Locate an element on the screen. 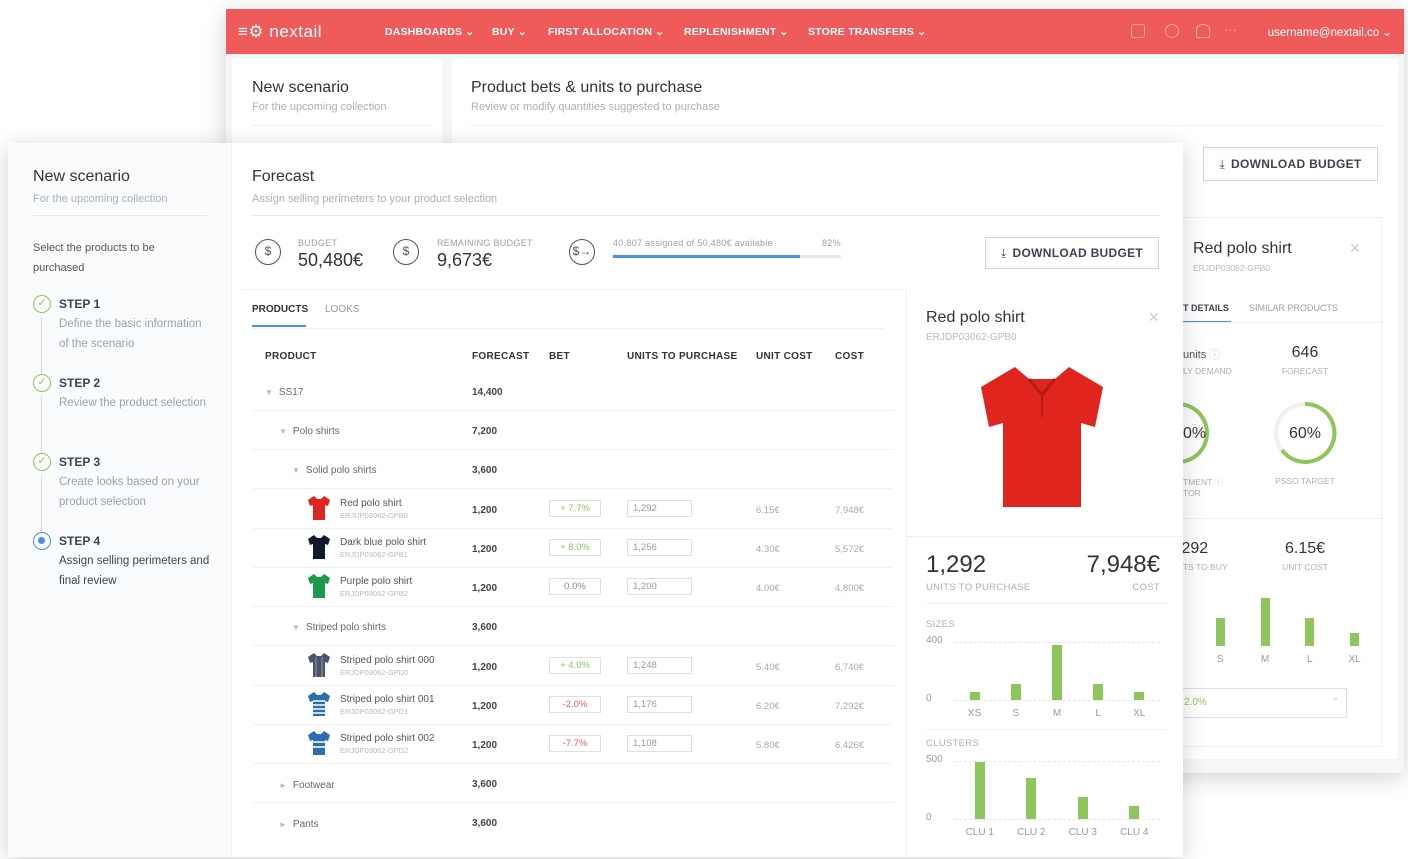 The width and height of the screenshot is (1408, 859). back-download-budget-label: DOWNLOAD BUDGET is located at coordinates (1296, 164).